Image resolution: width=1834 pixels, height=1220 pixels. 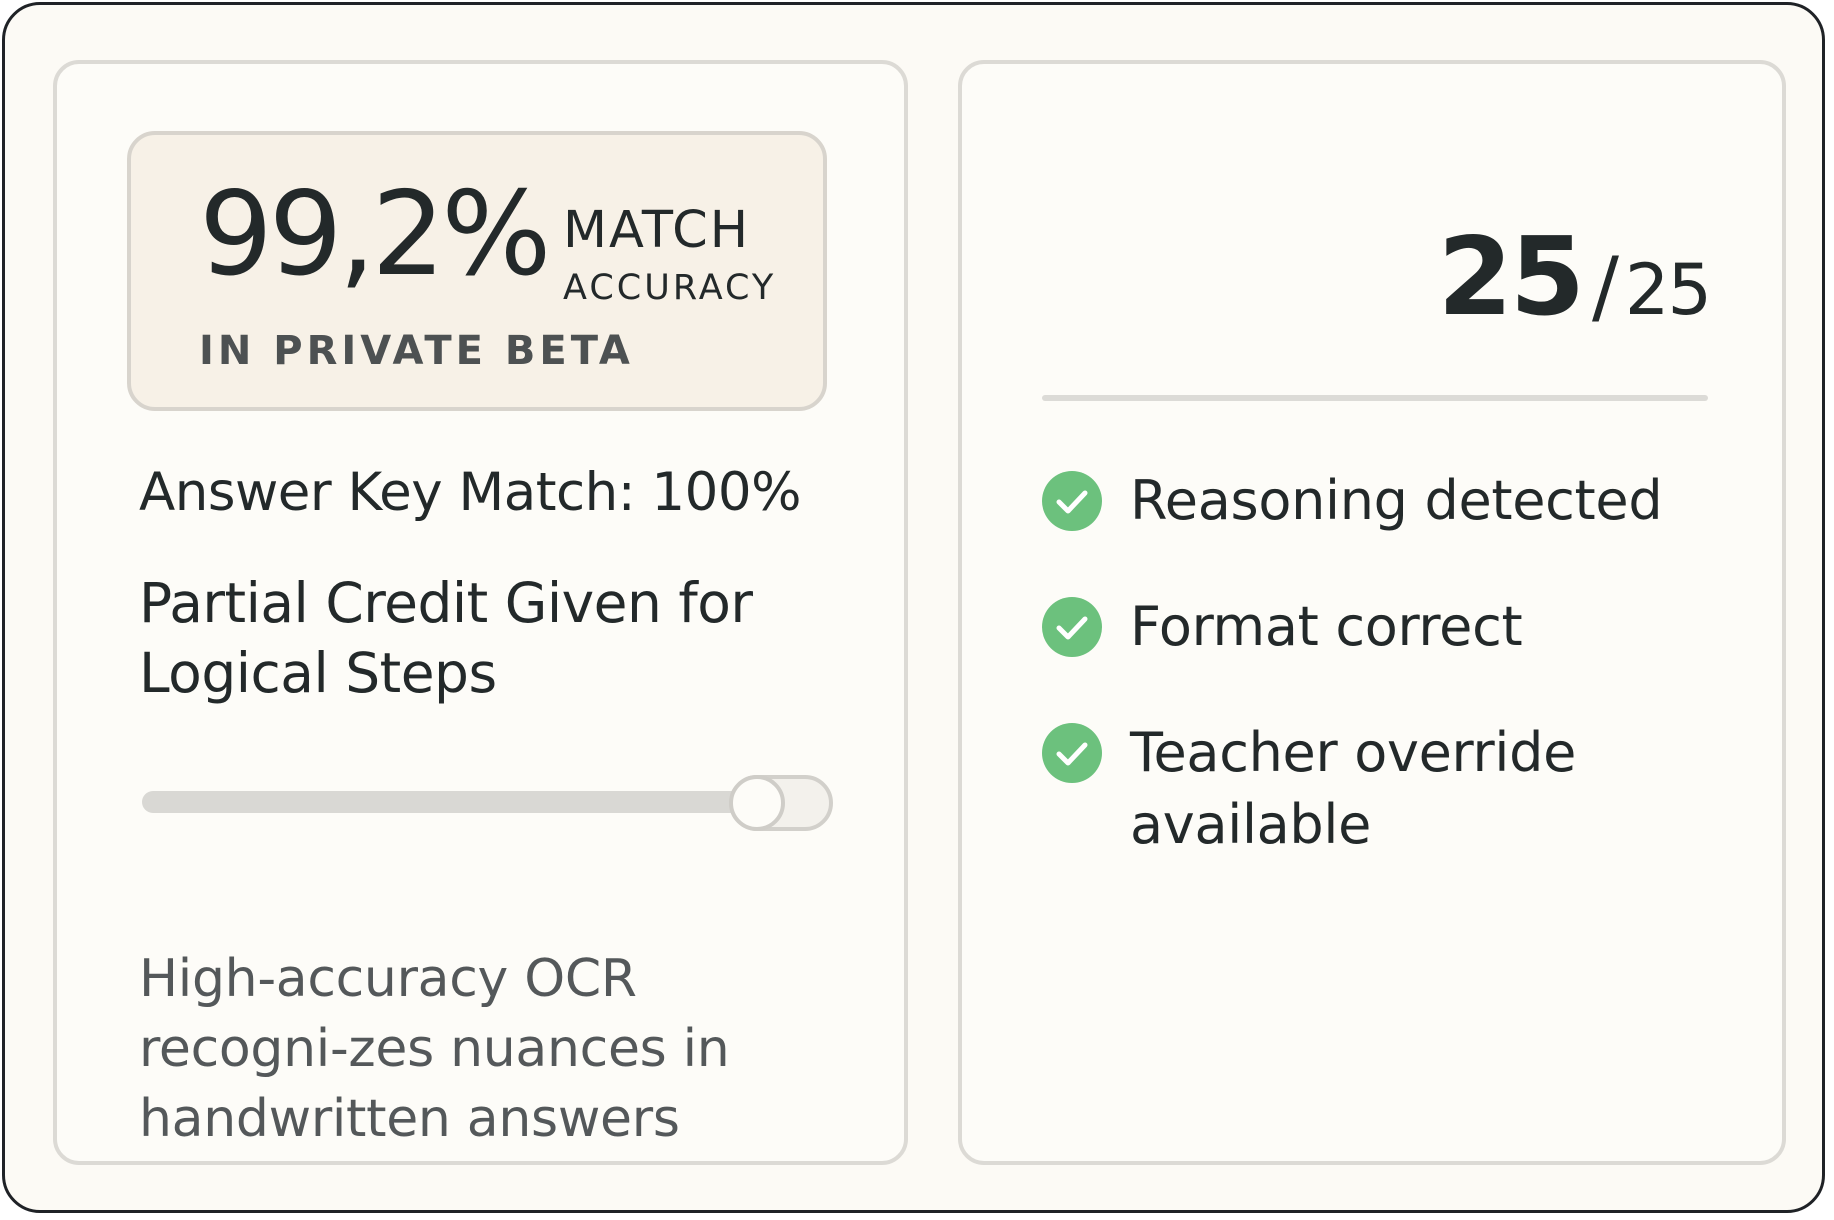 What do you see at coordinates (1668, 290) in the screenshot?
I see `score-total: 25` at bounding box center [1668, 290].